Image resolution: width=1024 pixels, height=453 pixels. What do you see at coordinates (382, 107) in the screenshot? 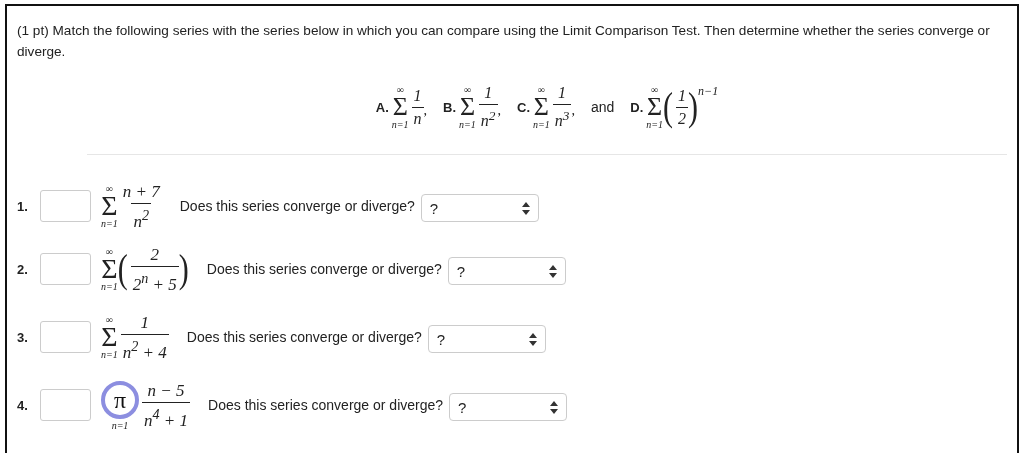
I see `option-label: A.` at bounding box center [382, 107].